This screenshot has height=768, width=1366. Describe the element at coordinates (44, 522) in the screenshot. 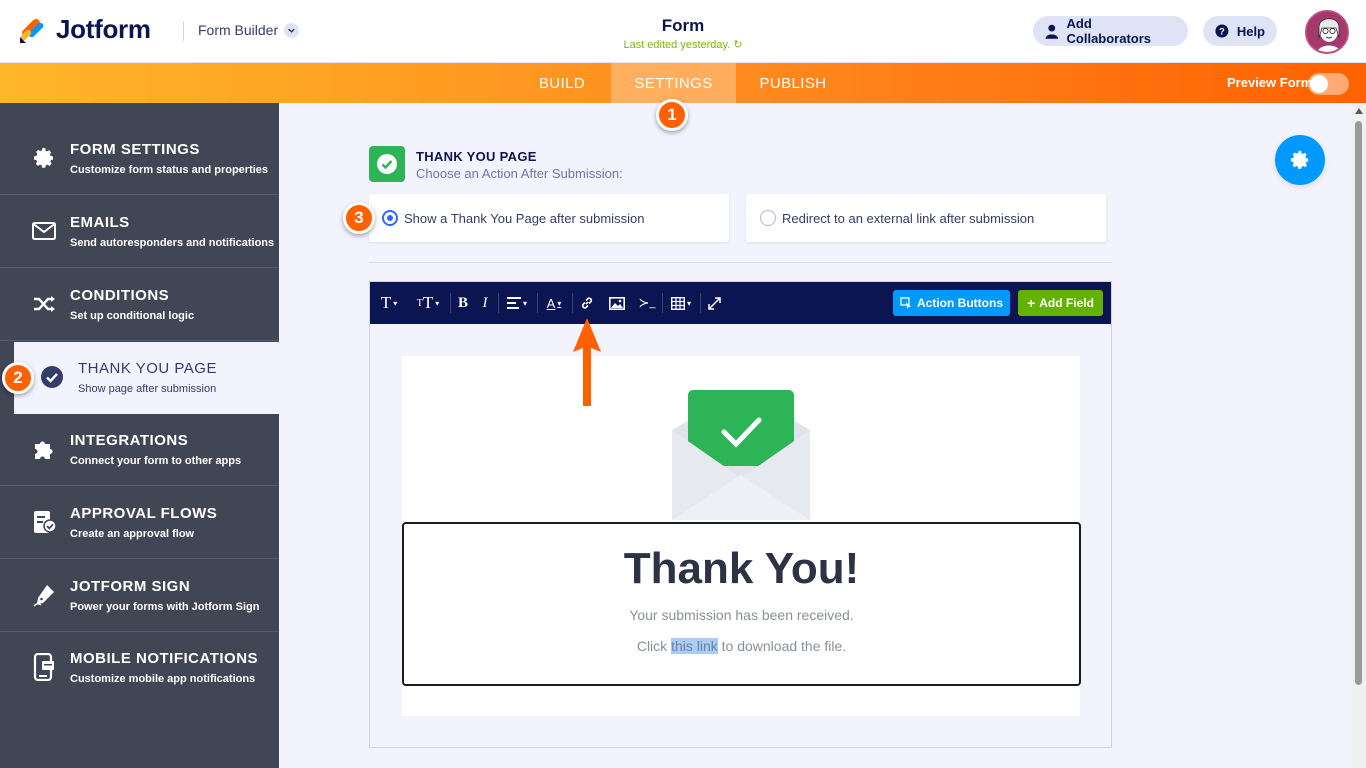

I see `approval-icon` at that location.